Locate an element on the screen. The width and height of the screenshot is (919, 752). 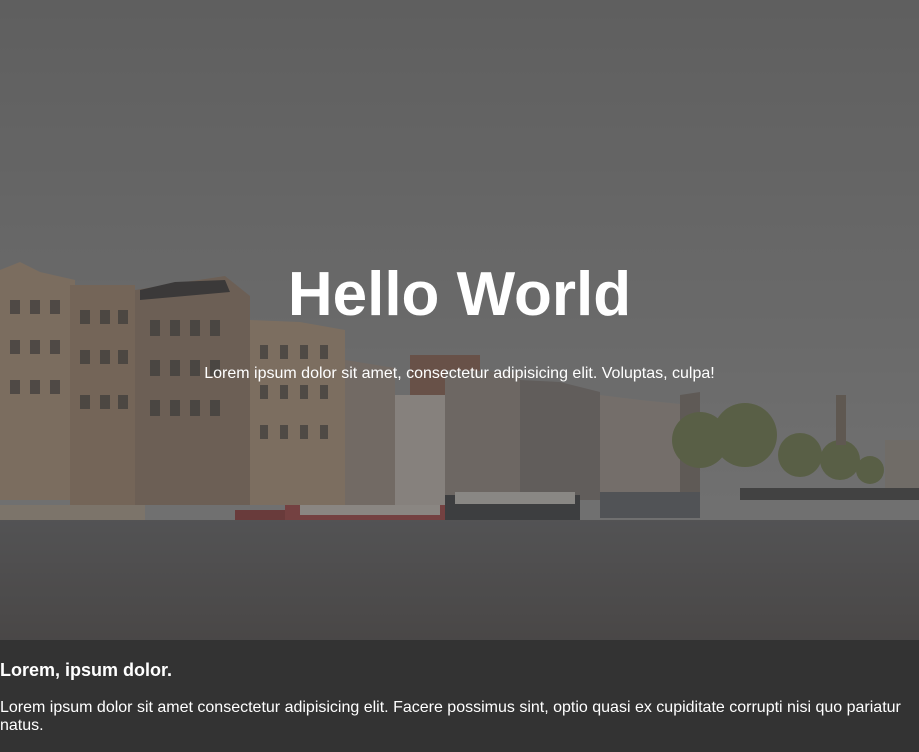
hero-title: Hello World is located at coordinates (459, 294).